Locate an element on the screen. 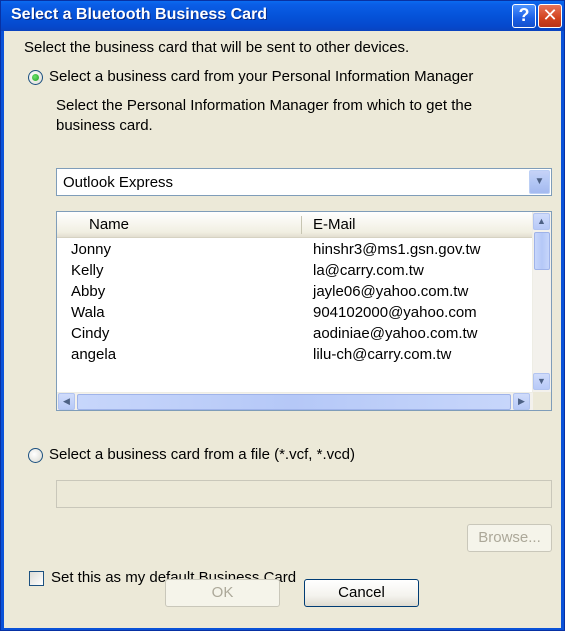 The image size is (565, 631). table-row: Abby jayle06@yahoo.com.tw is located at coordinates (295, 292).